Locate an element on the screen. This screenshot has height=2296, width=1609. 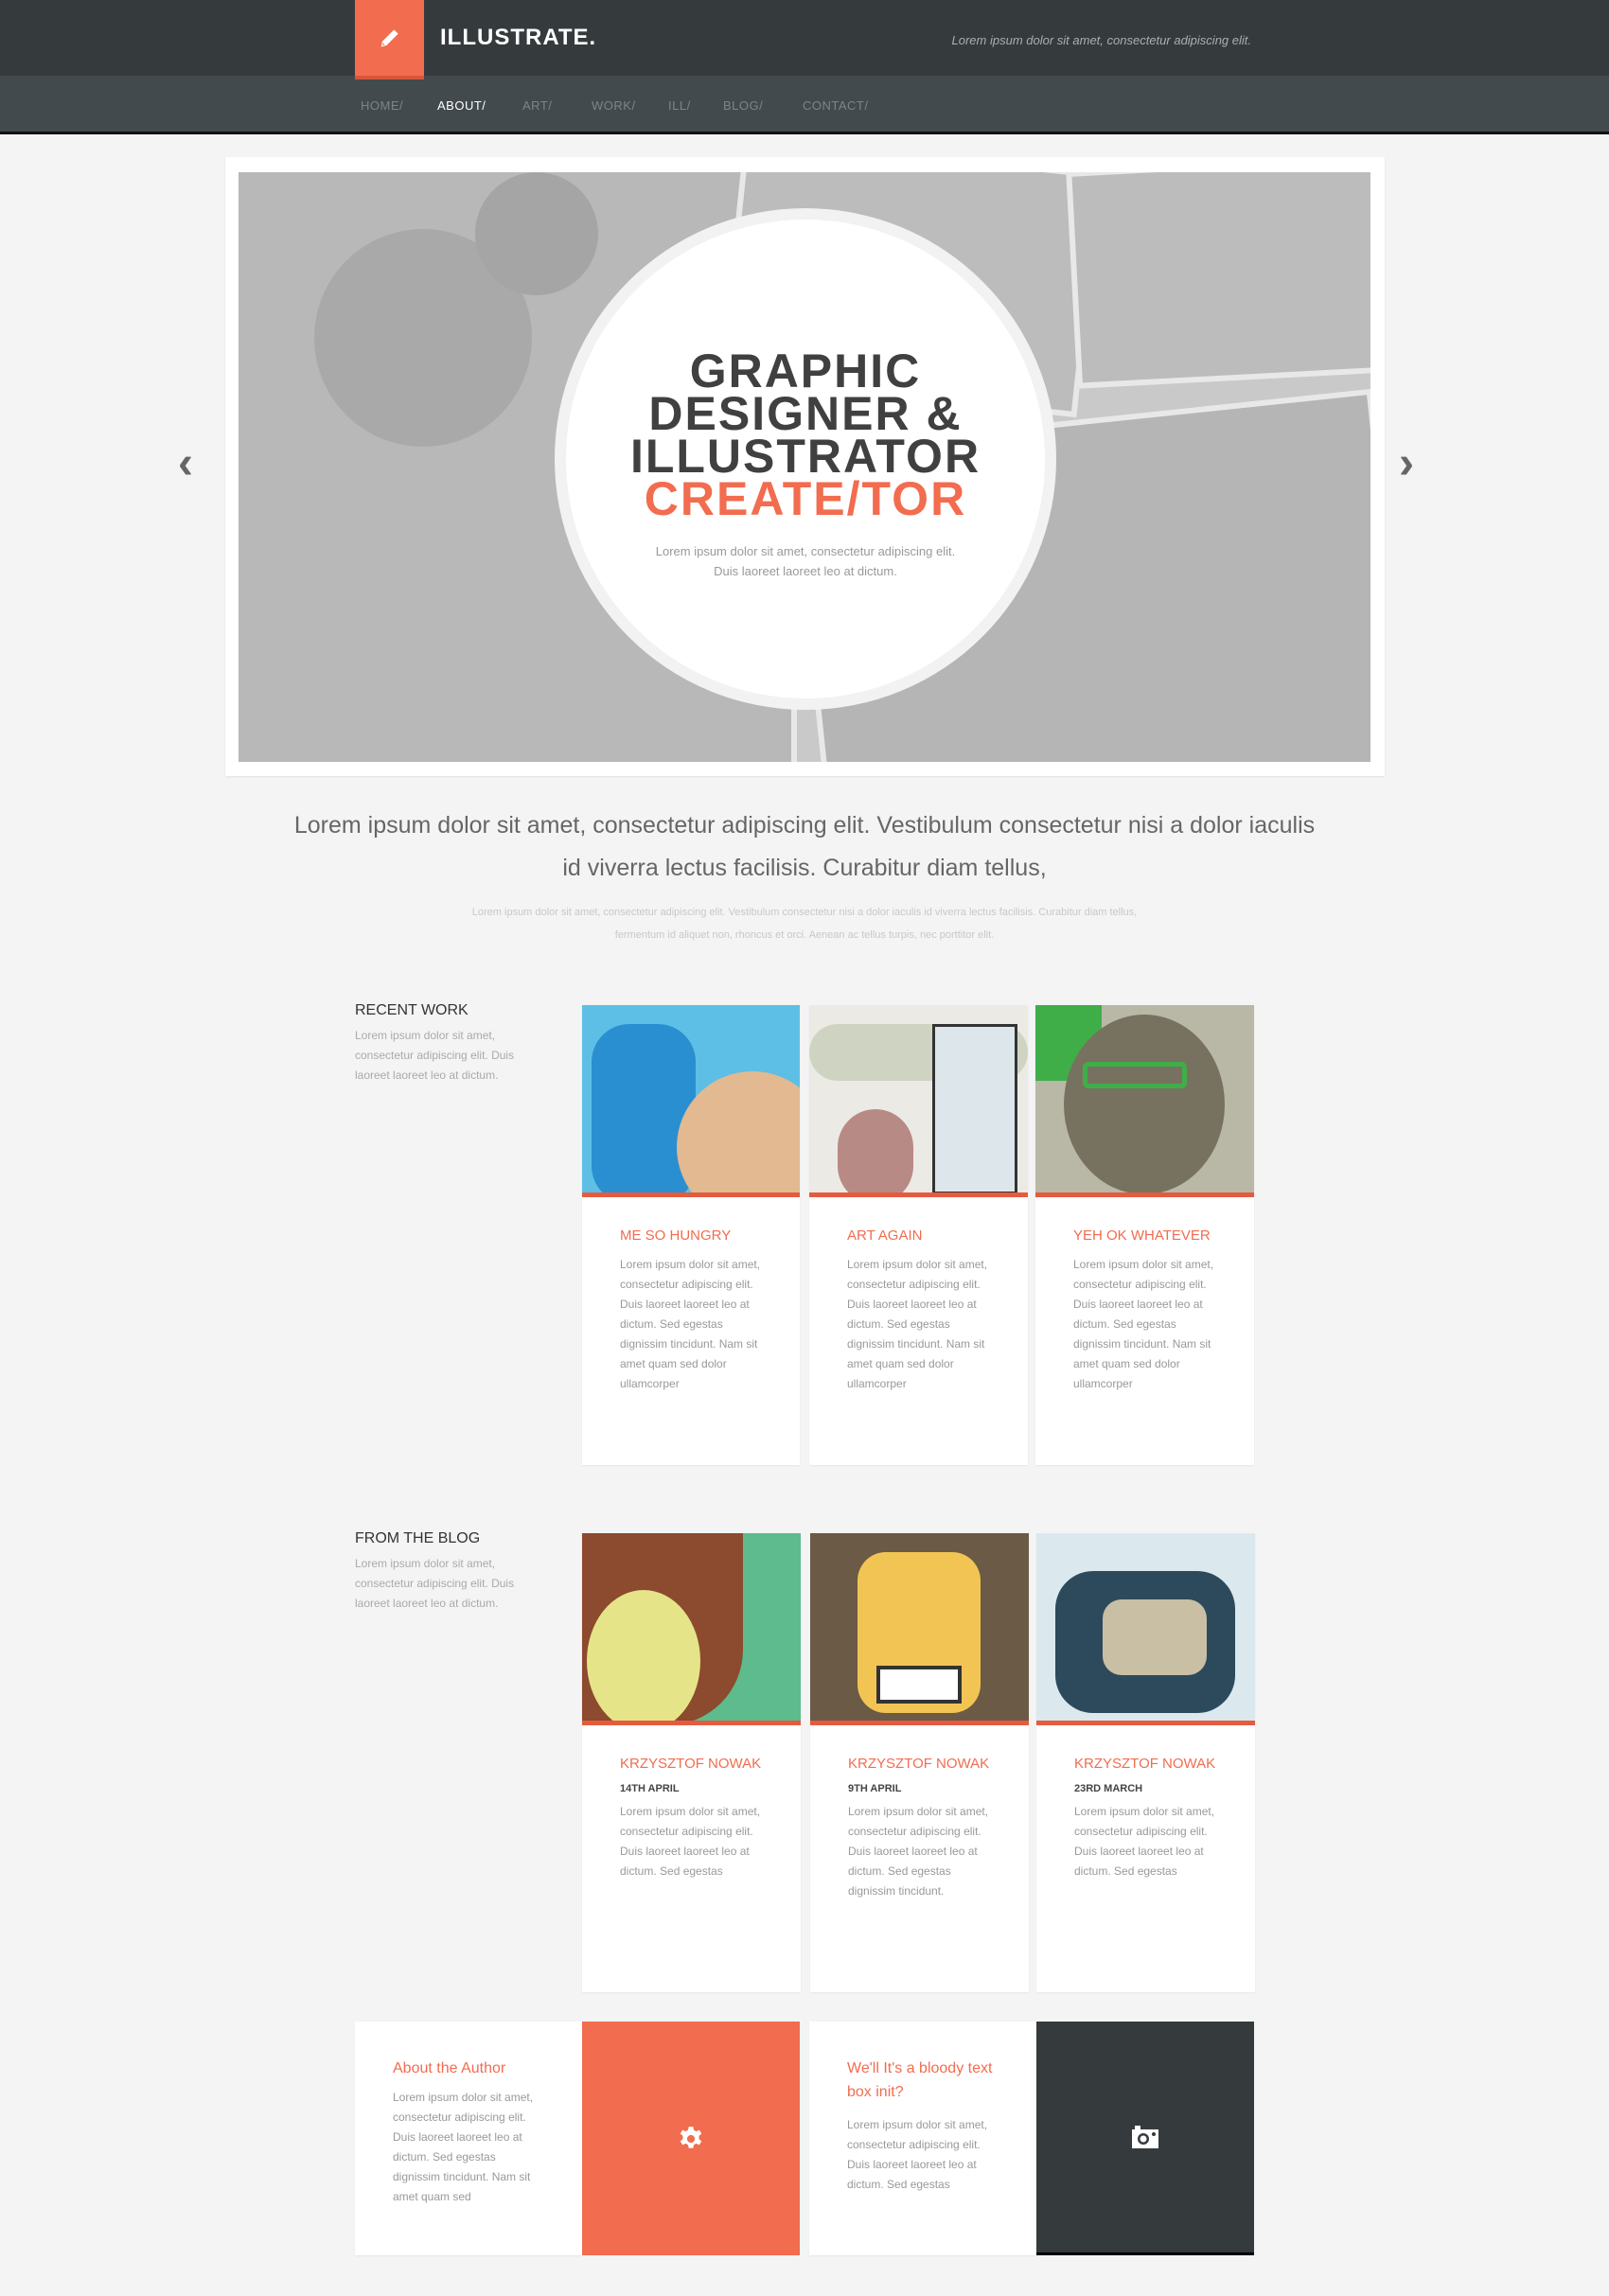
hero-sub-line: Duis laoreet laoreet leo at dictum. is located at coordinates (805, 571).